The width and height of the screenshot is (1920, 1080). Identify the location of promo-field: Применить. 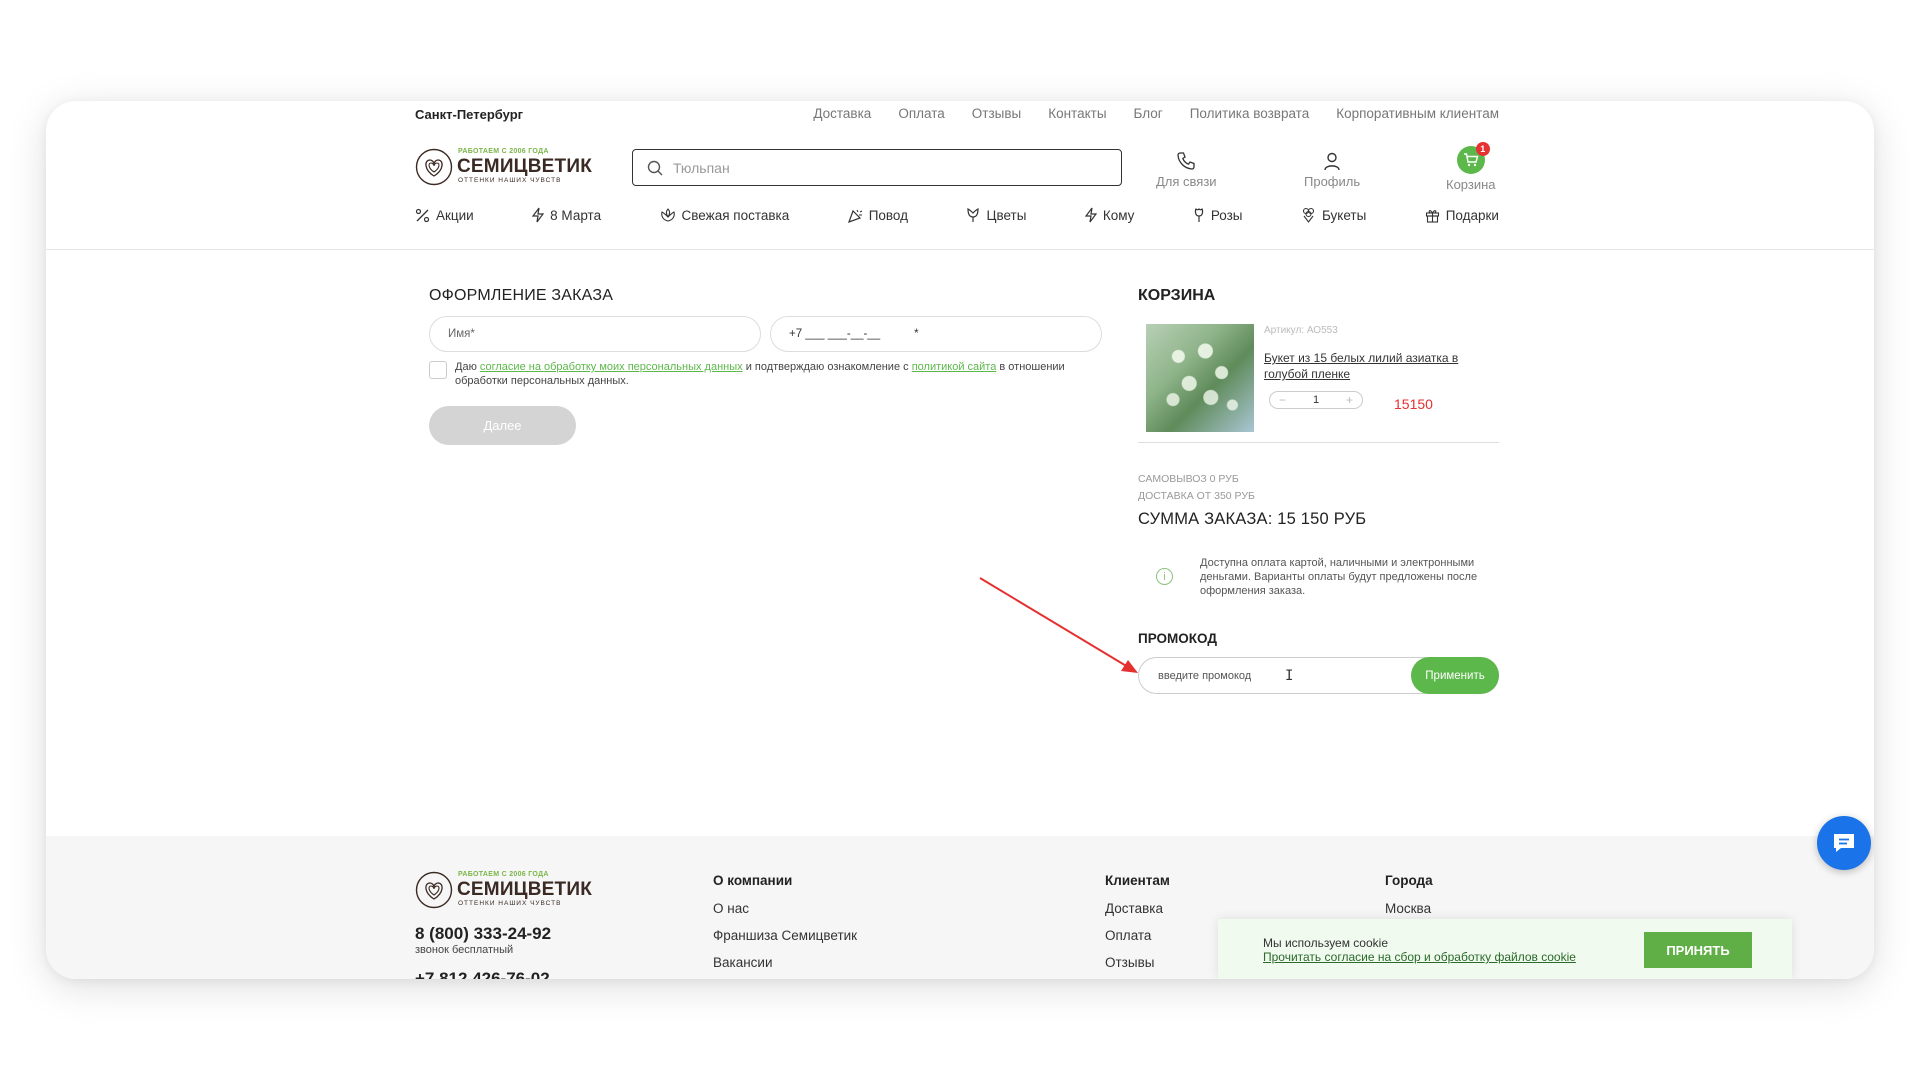
(1318, 675).